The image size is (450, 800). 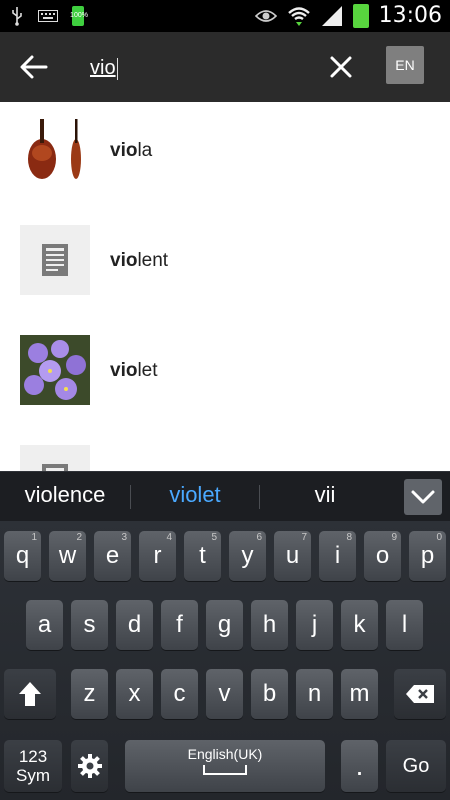 I want to click on space-key: English(UK), so click(x=225, y=766).